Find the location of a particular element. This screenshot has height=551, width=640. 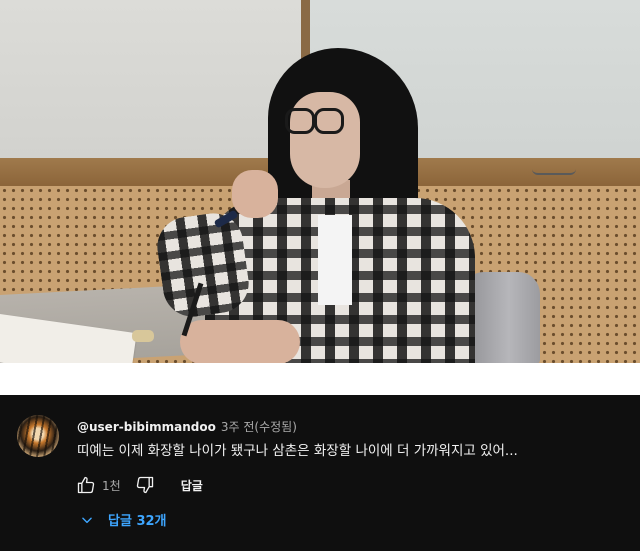

replies-count-label: 답글 32개 is located at coordinates (137, 521).